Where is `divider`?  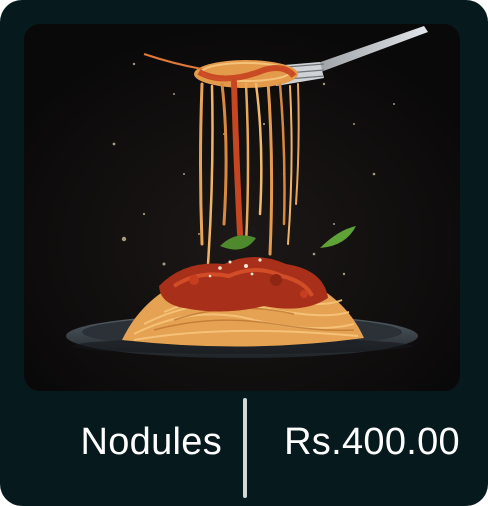 divider is located at coordinates (245, 448).